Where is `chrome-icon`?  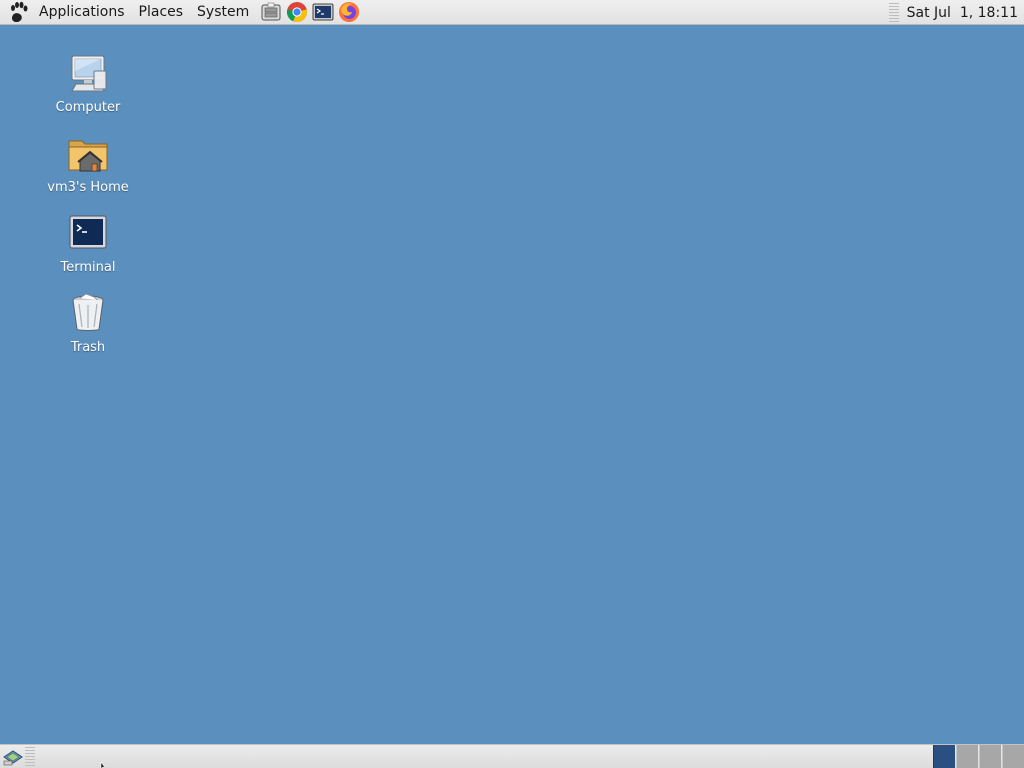
chrome-icon is located at coordinates (296, 12).